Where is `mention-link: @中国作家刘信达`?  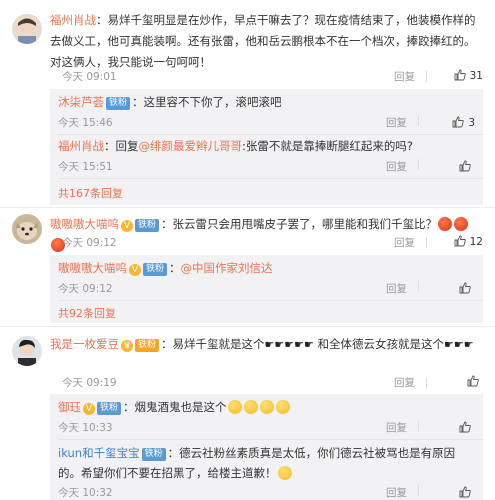
mention-link: @中国作家刘信达 is located at coordinates (227, 268).